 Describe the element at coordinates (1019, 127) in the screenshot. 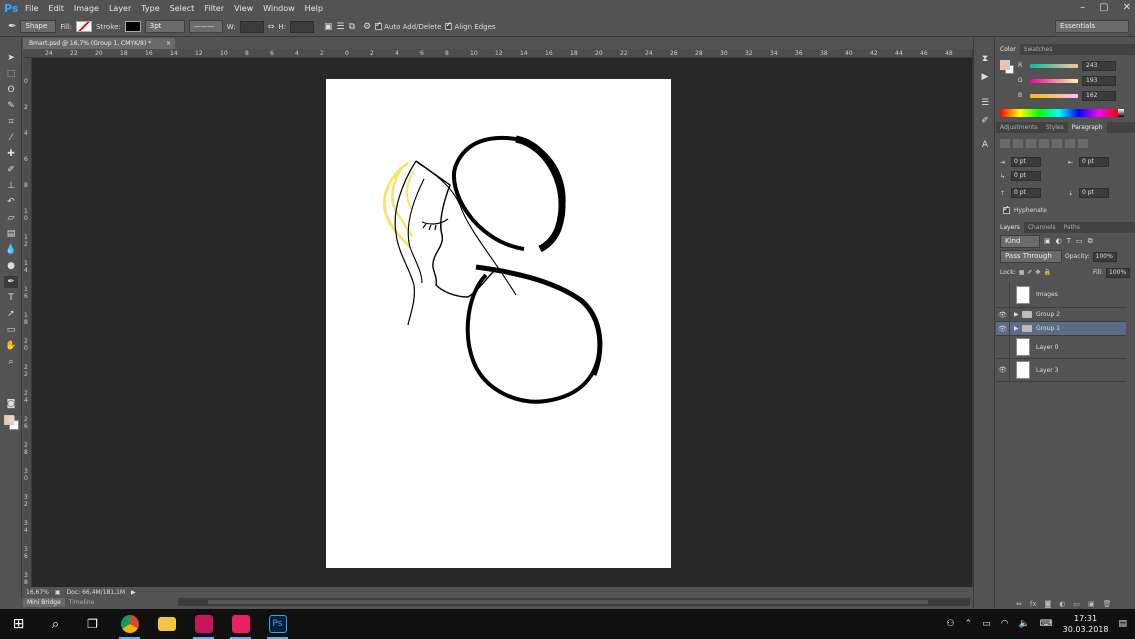

I see `tab-adjustments: Adjustments` at that location.